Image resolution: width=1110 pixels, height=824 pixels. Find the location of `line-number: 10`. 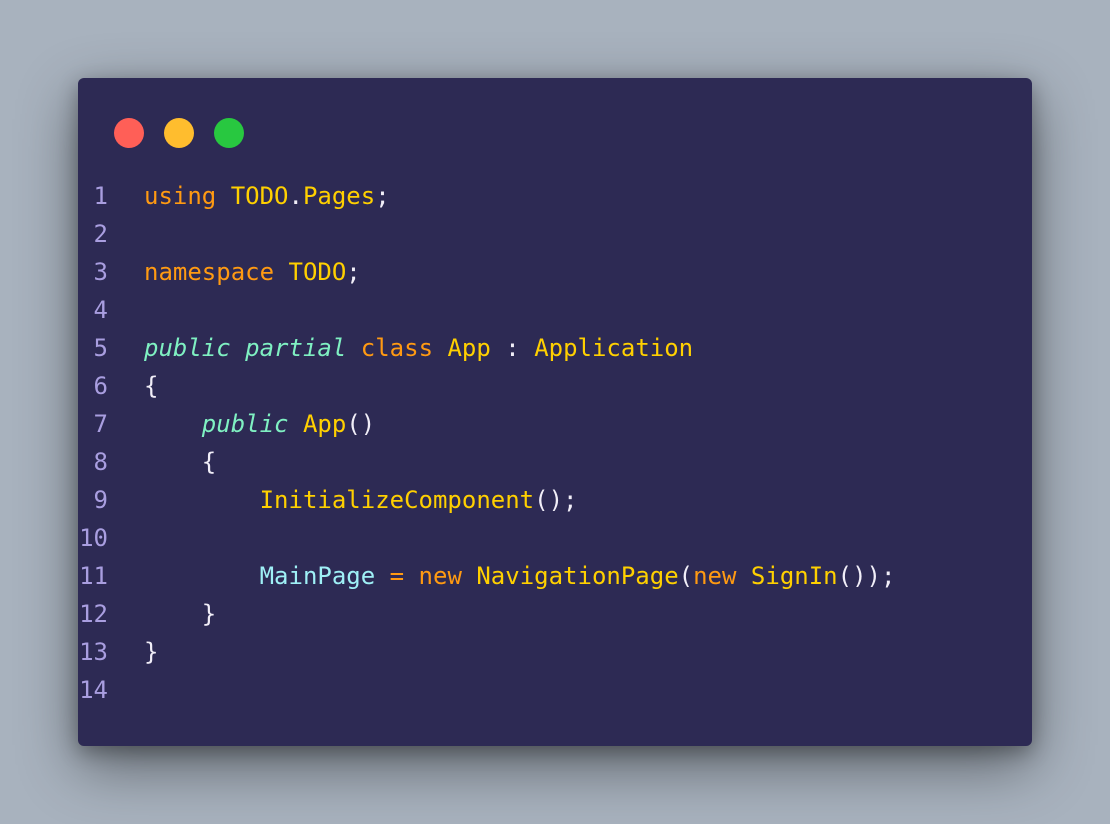

line-number: 10 is located at coordinates (93, 538).